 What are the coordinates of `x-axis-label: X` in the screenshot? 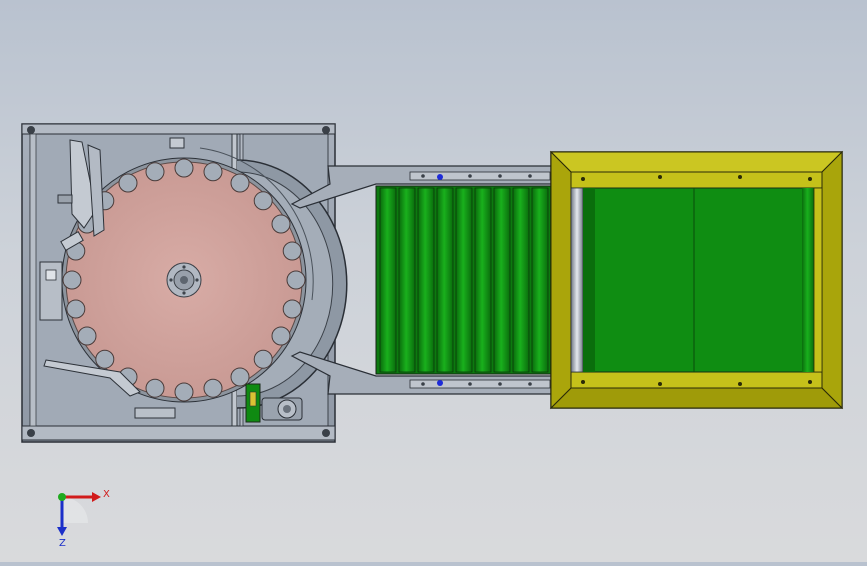 It's located at (106, 494).